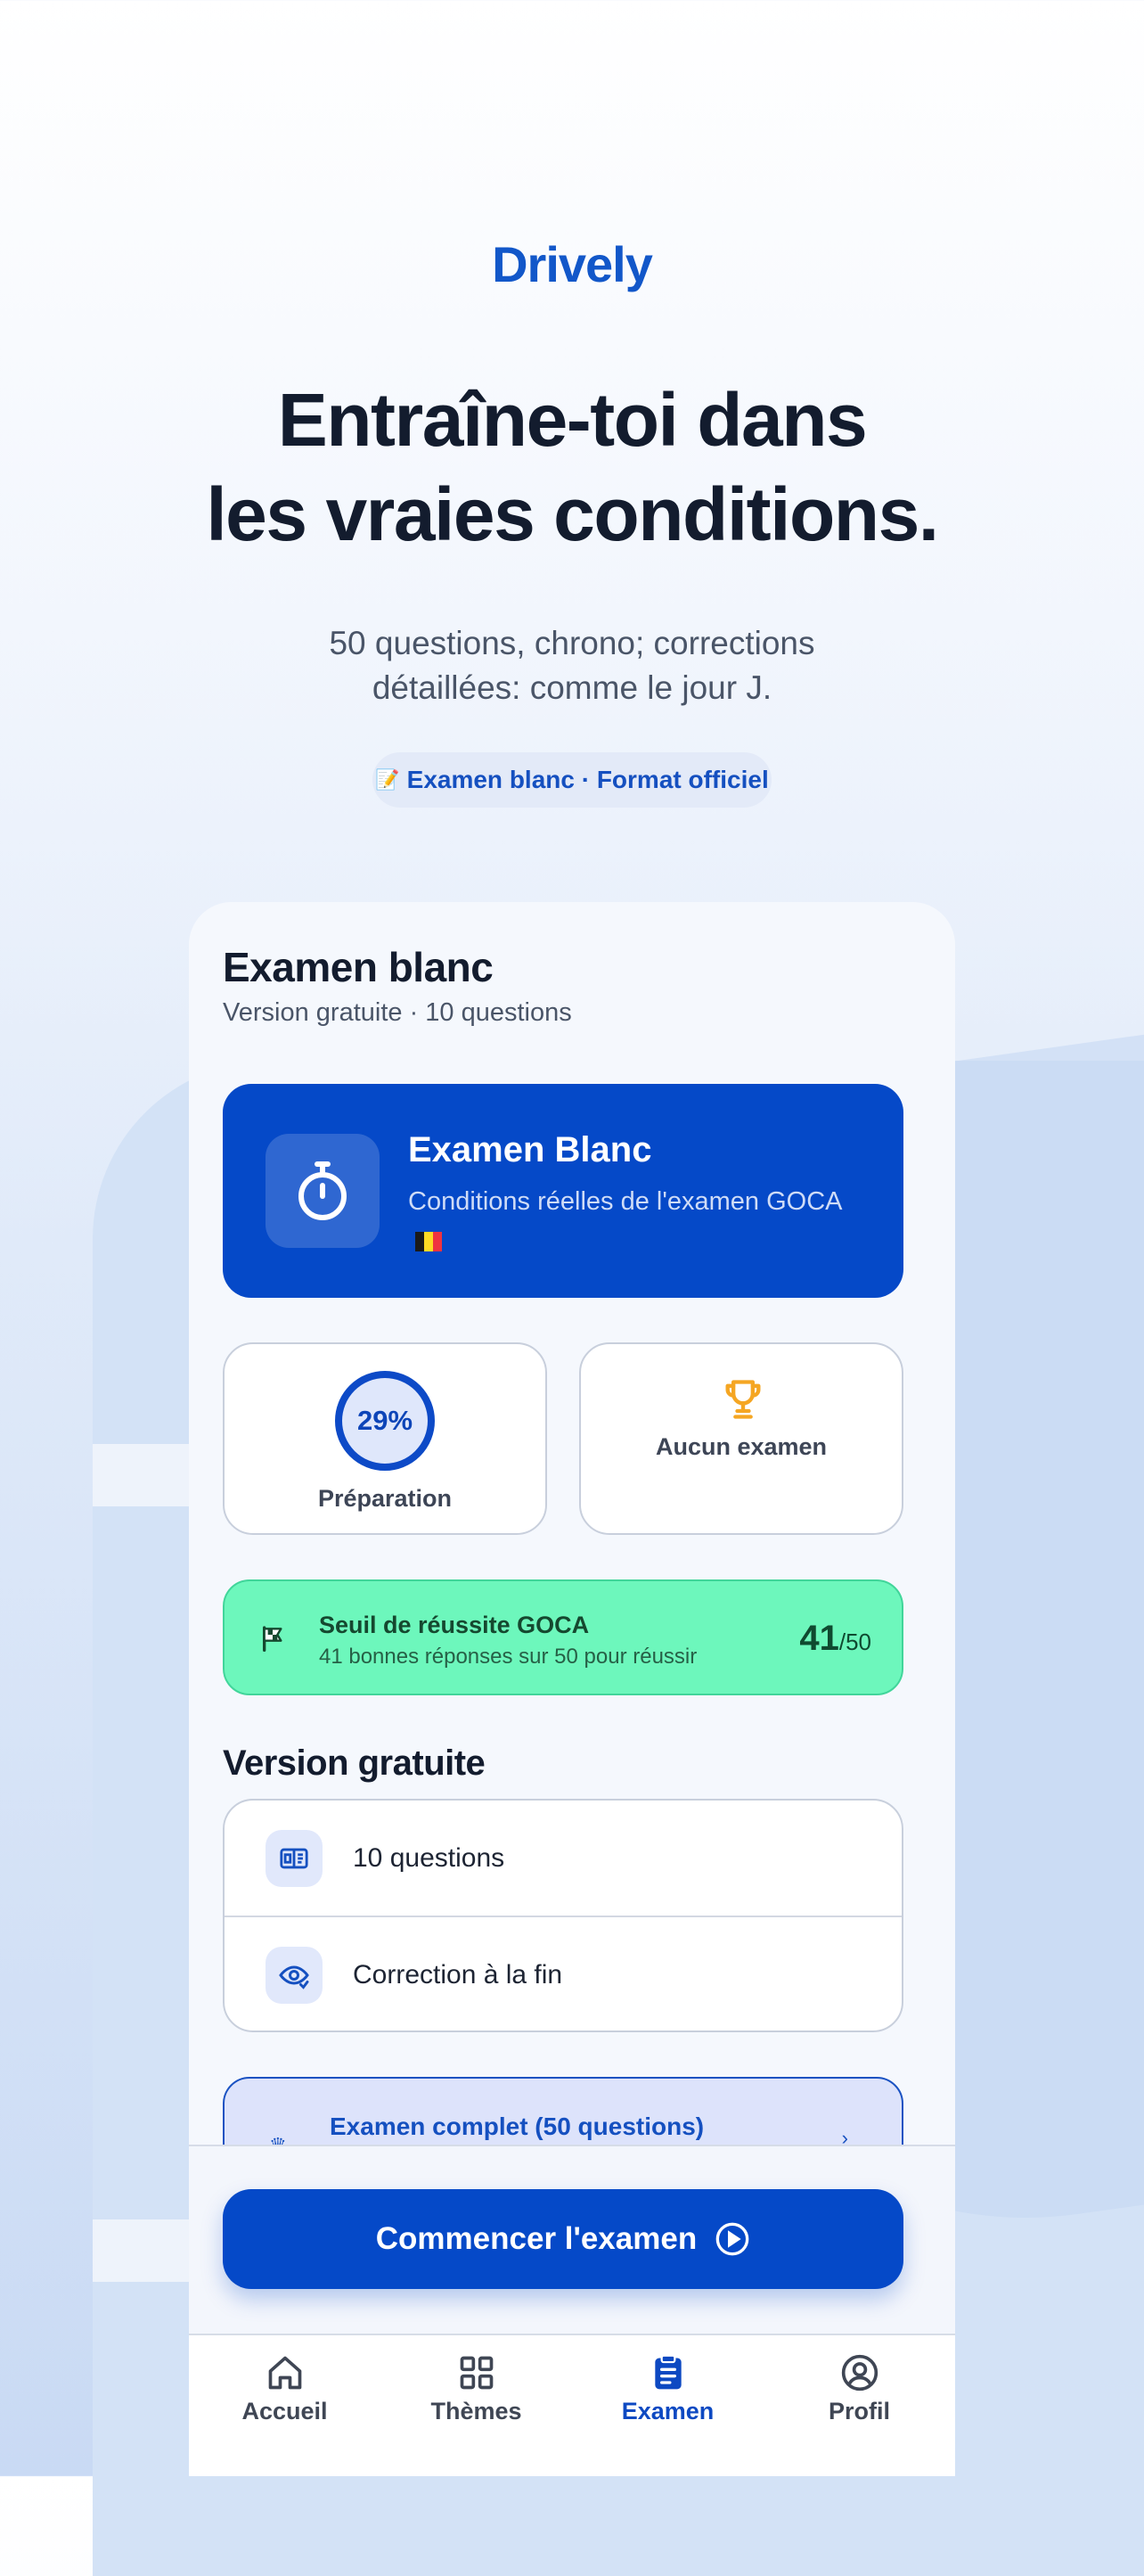 The width and height of the screenshot is (1144, 2576). I want to click on screen-subtitle: Version gratuite · 10 questions, so click(397, 1012).